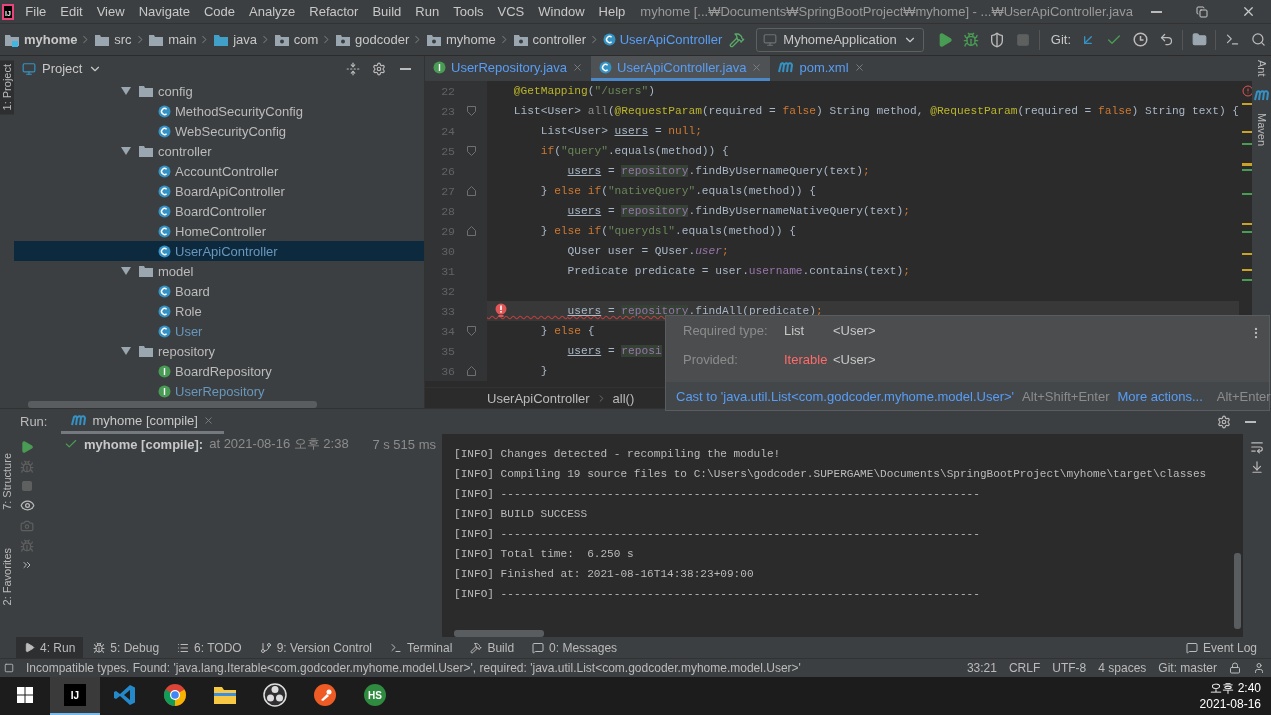 The image size is (1271, 715). Describe the element at coordinates (623, 398) in the screenshot. I see `breadcrumb: all()` at that location.